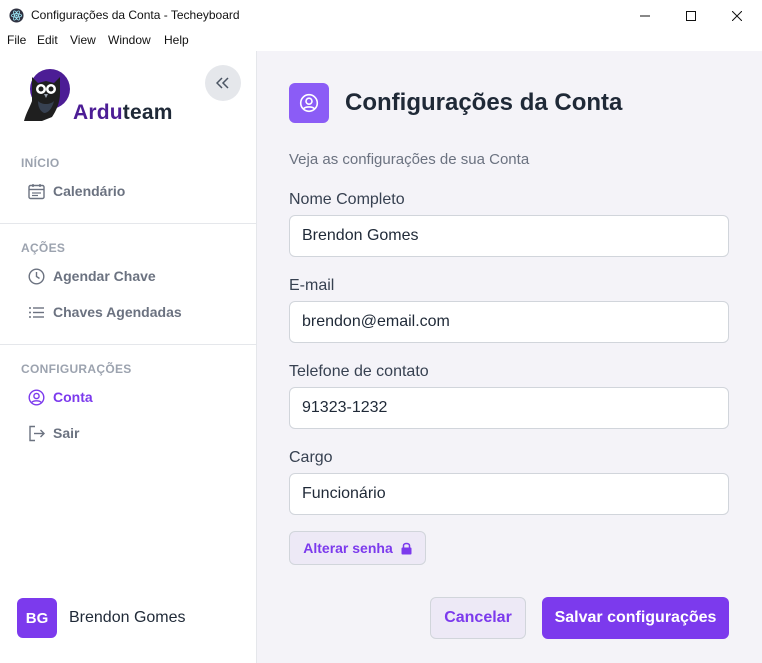 This screenshot has height=663, width=762. I want to click on collapse-sidebar-button, so click(223, 83).